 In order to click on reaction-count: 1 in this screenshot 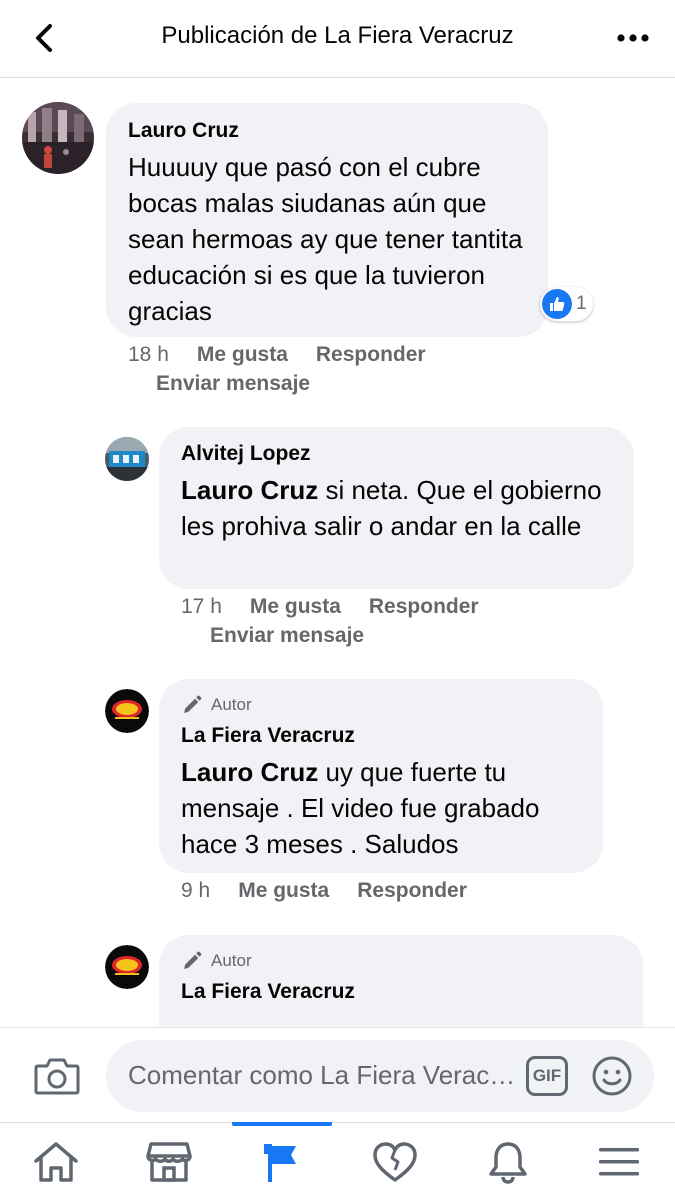, I will do `click(581, 303)`.